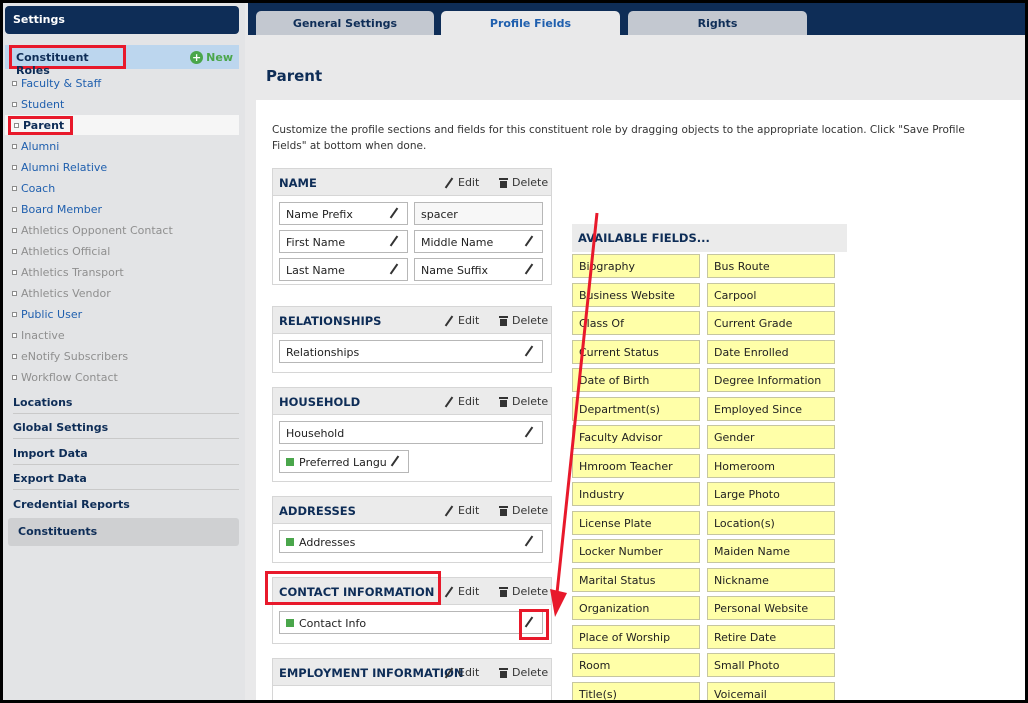 Image resolution: width=1028 pixels, height=703 pixels. I want to click on nav-locations: Locations, so click(126, 403).